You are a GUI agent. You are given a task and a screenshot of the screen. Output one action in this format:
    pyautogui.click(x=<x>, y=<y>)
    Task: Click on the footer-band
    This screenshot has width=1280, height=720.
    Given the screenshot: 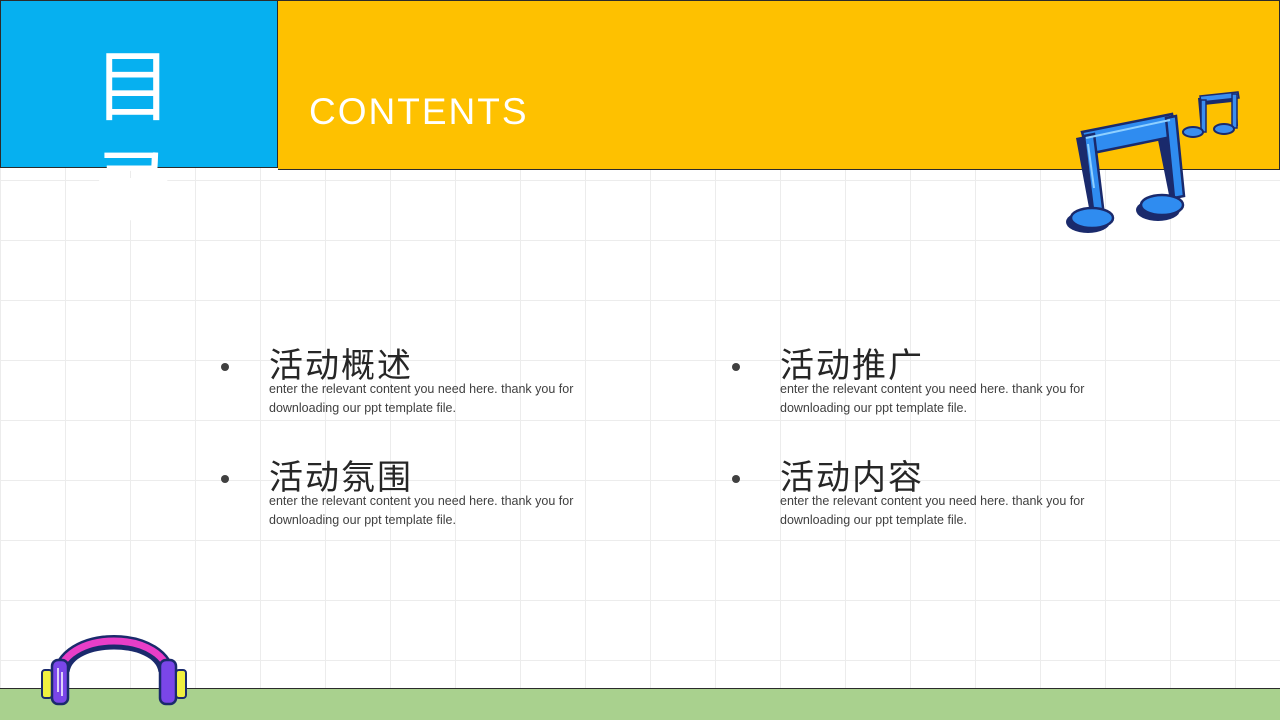 What is the action you would take?
    pyautogui.click(x=640, y=704)
    